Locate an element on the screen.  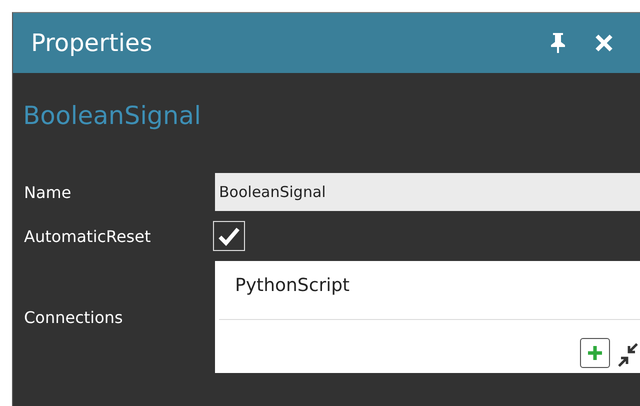
automatic-reset-checkbox is located at coordinates (229, 236).